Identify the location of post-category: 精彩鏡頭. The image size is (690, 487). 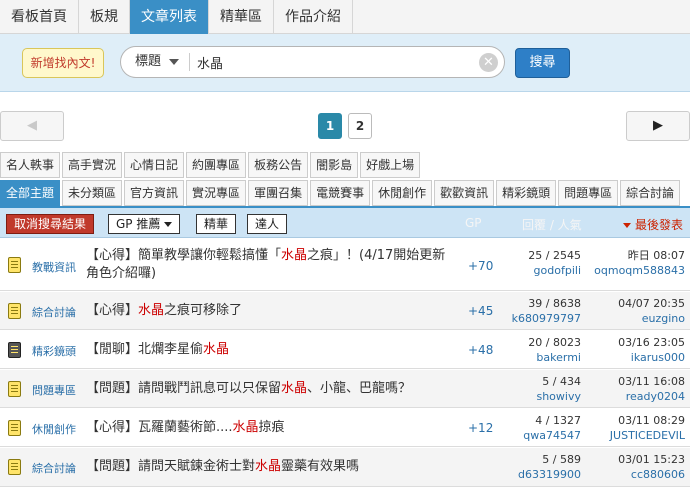
(54, 351).